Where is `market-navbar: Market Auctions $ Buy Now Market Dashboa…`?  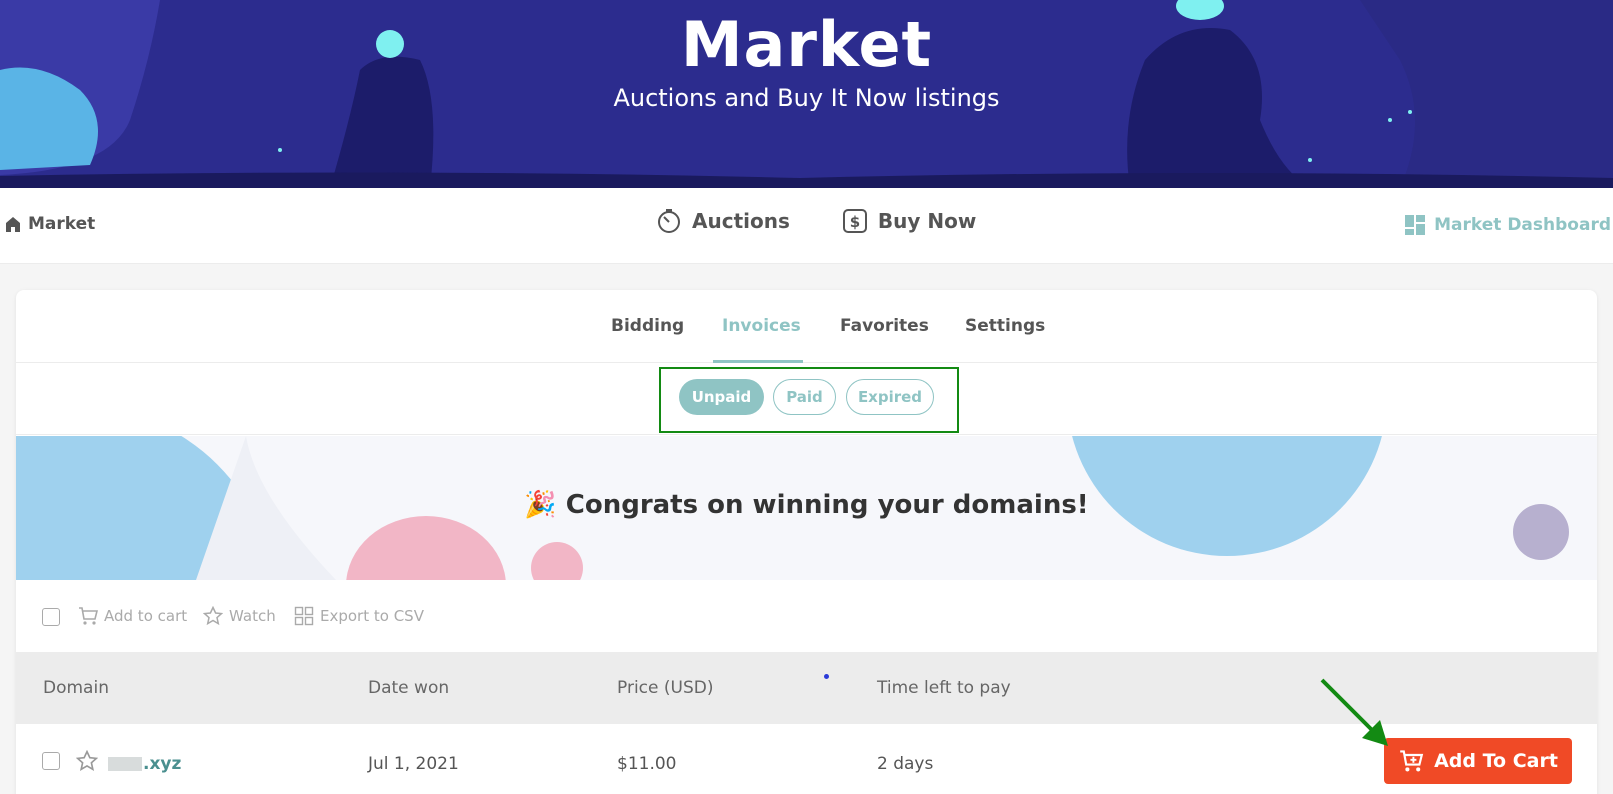 market-navbar: Market Auctions $ Buy Now Market Dashboa… is located at coordinates (806, 226).